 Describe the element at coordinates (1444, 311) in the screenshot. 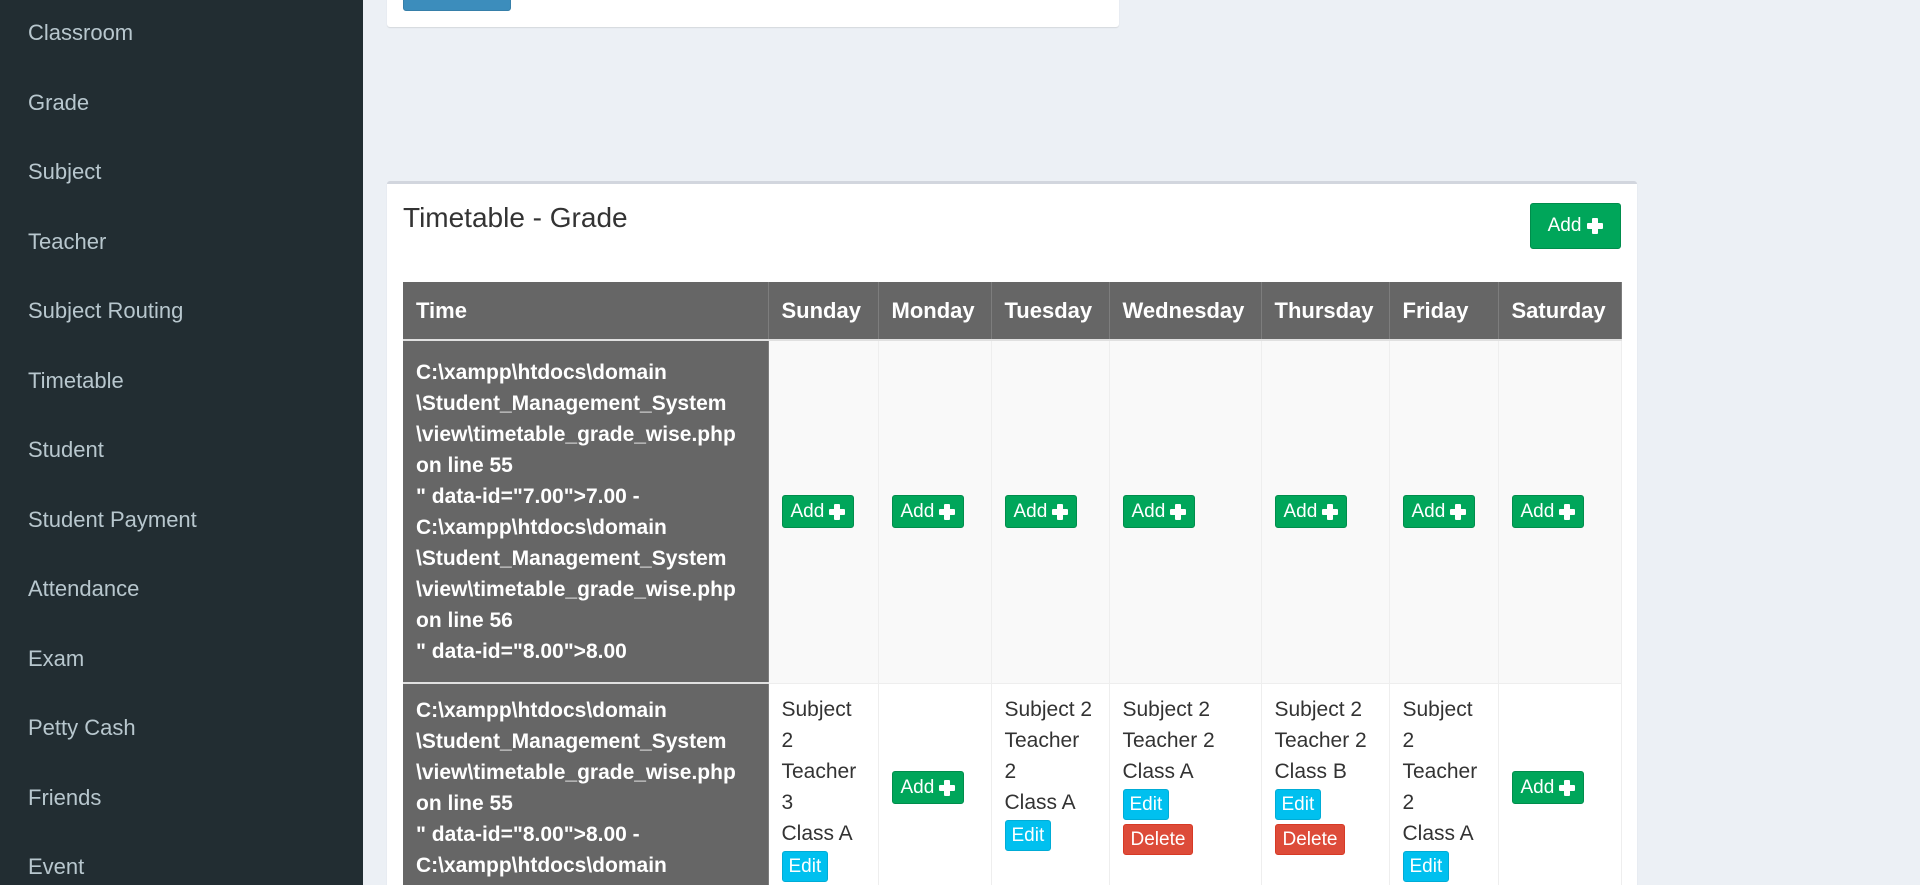

I see `col-header-friday: Friday` at that location.